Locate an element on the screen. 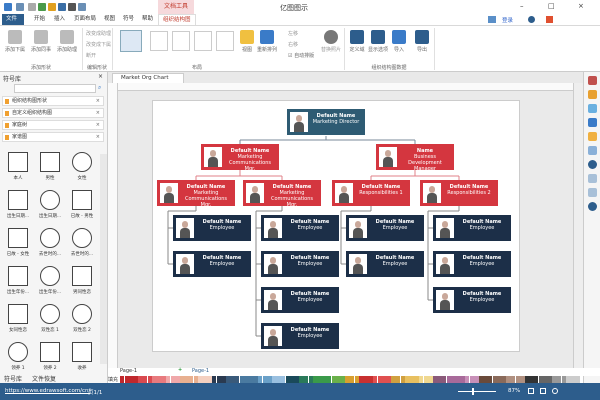  define-fields-button: 定义域 is located at coordinates (357, 41).